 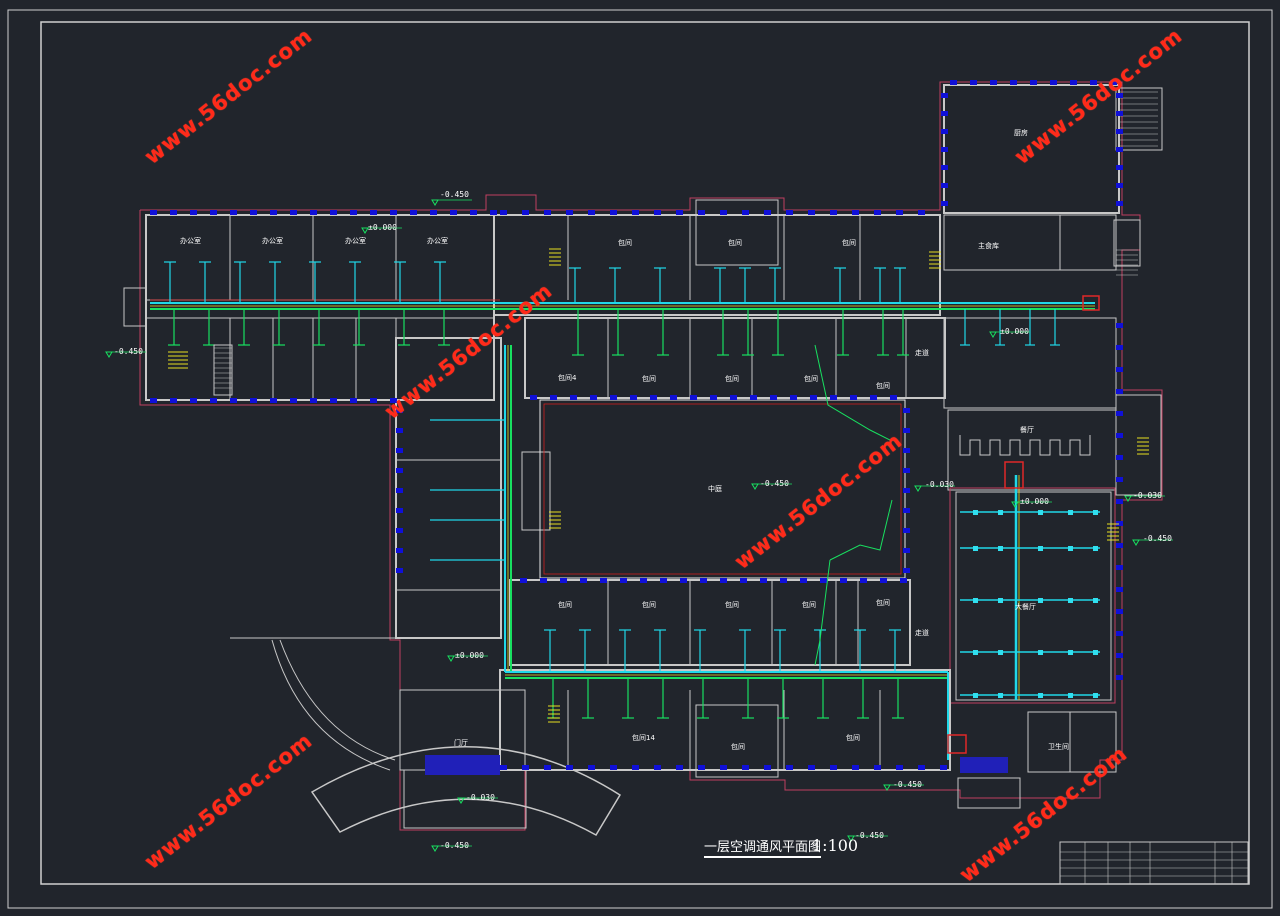 What do you see at coordinates (135, 307) in the screenshot?
I see `entry-porch` at bounding box center [135, 307].